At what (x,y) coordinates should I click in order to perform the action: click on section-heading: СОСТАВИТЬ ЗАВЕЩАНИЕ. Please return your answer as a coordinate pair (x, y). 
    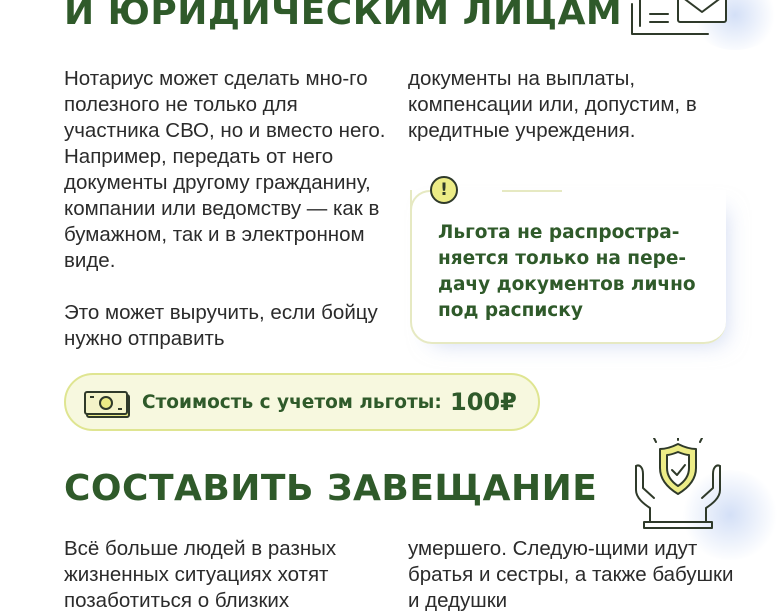
    Looking at the image, I should click on (331, 488).